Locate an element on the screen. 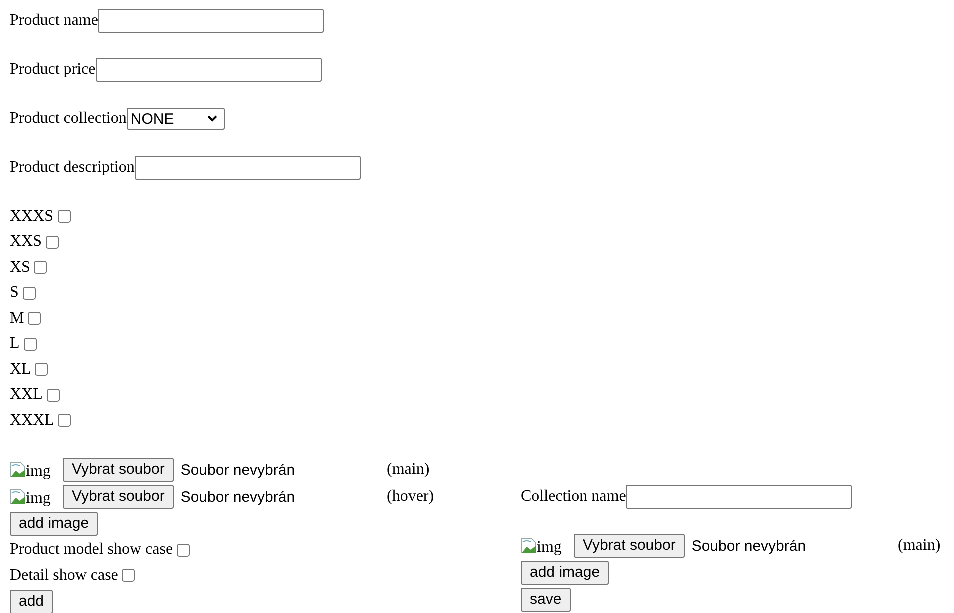  option-label: XXL is located at coordinates (26, 395).